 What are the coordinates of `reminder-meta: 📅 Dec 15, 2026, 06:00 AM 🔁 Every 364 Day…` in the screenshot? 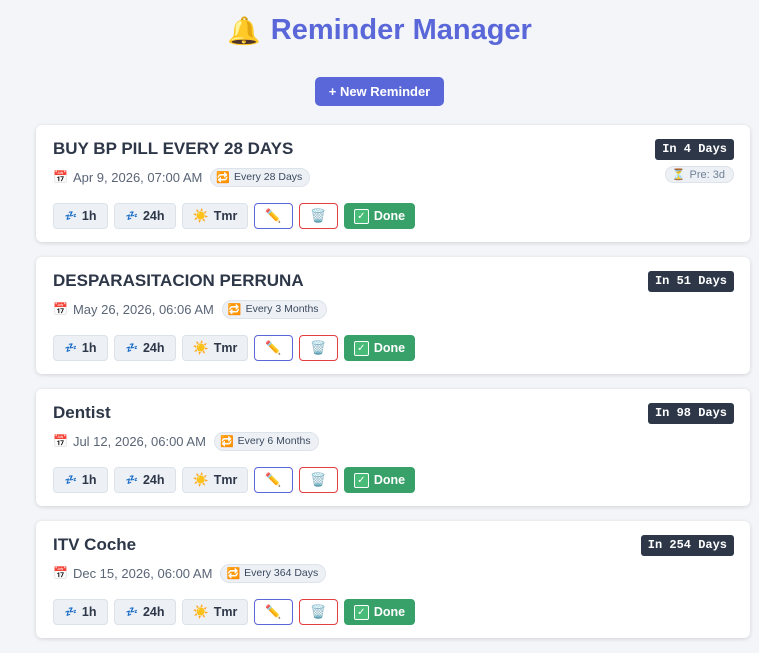 It's located at (393, 573).